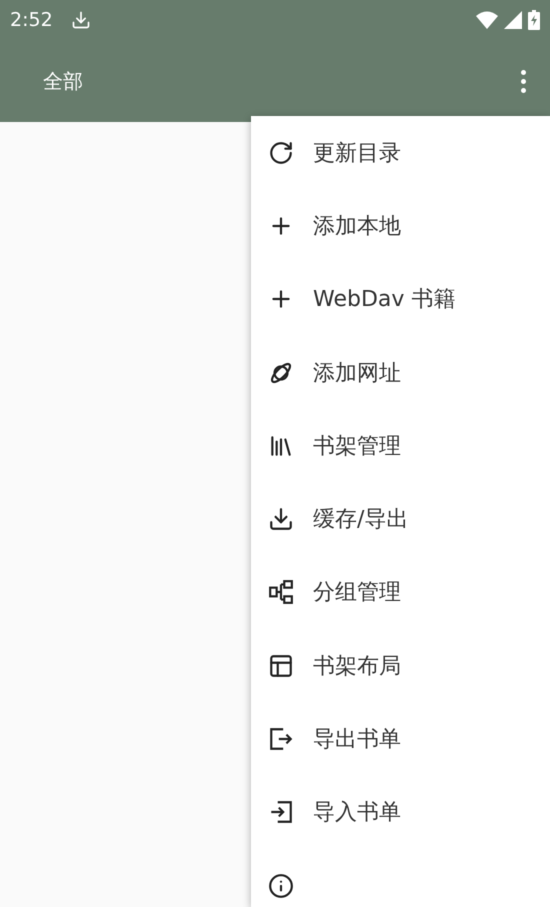 This screenshot has width=550, height=907. Describe the element at coordinates (400, 519) in the screenshot. I see `menu-item: 缓存/导出` at that location.